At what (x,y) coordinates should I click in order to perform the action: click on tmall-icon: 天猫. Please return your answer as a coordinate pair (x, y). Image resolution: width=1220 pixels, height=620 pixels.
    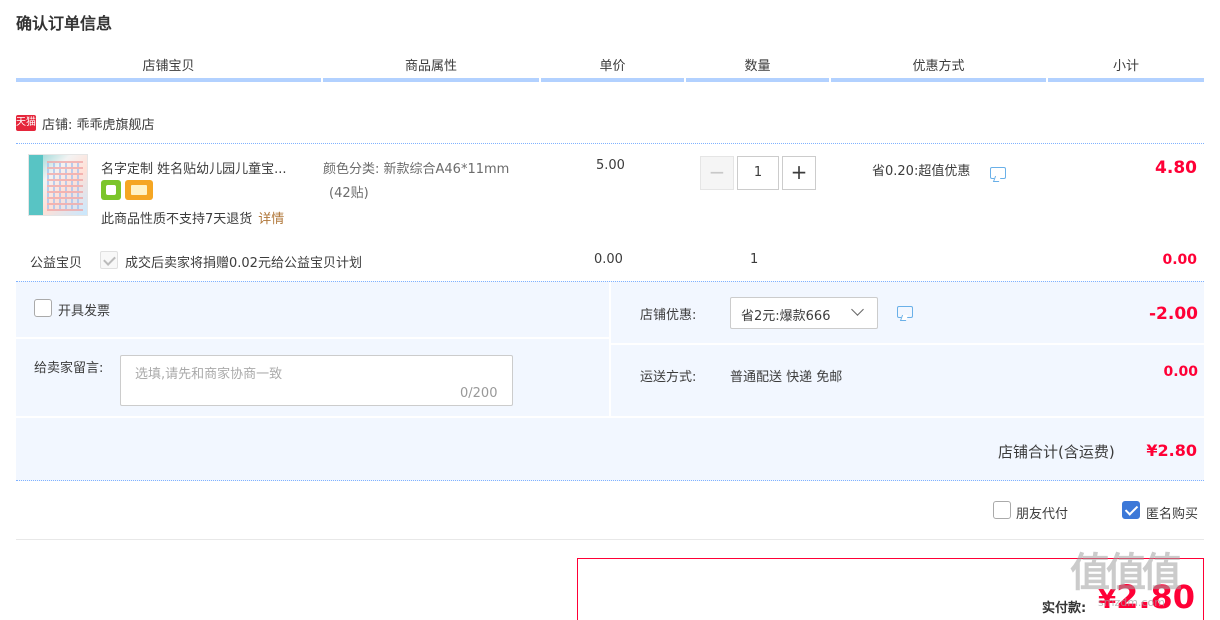
    Looking at the image, I should click on (26, 123).